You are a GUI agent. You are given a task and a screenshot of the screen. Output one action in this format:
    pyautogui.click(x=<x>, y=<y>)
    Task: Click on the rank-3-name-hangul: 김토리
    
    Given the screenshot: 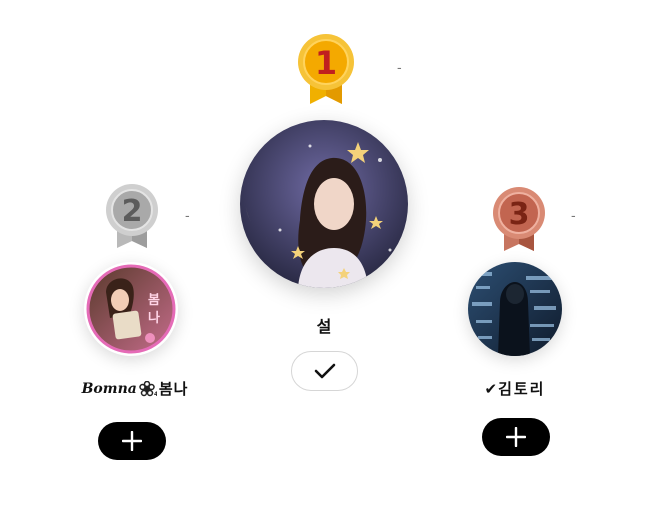 What is the action you would take?
    pyautogui.click(x=522, y=389)
    